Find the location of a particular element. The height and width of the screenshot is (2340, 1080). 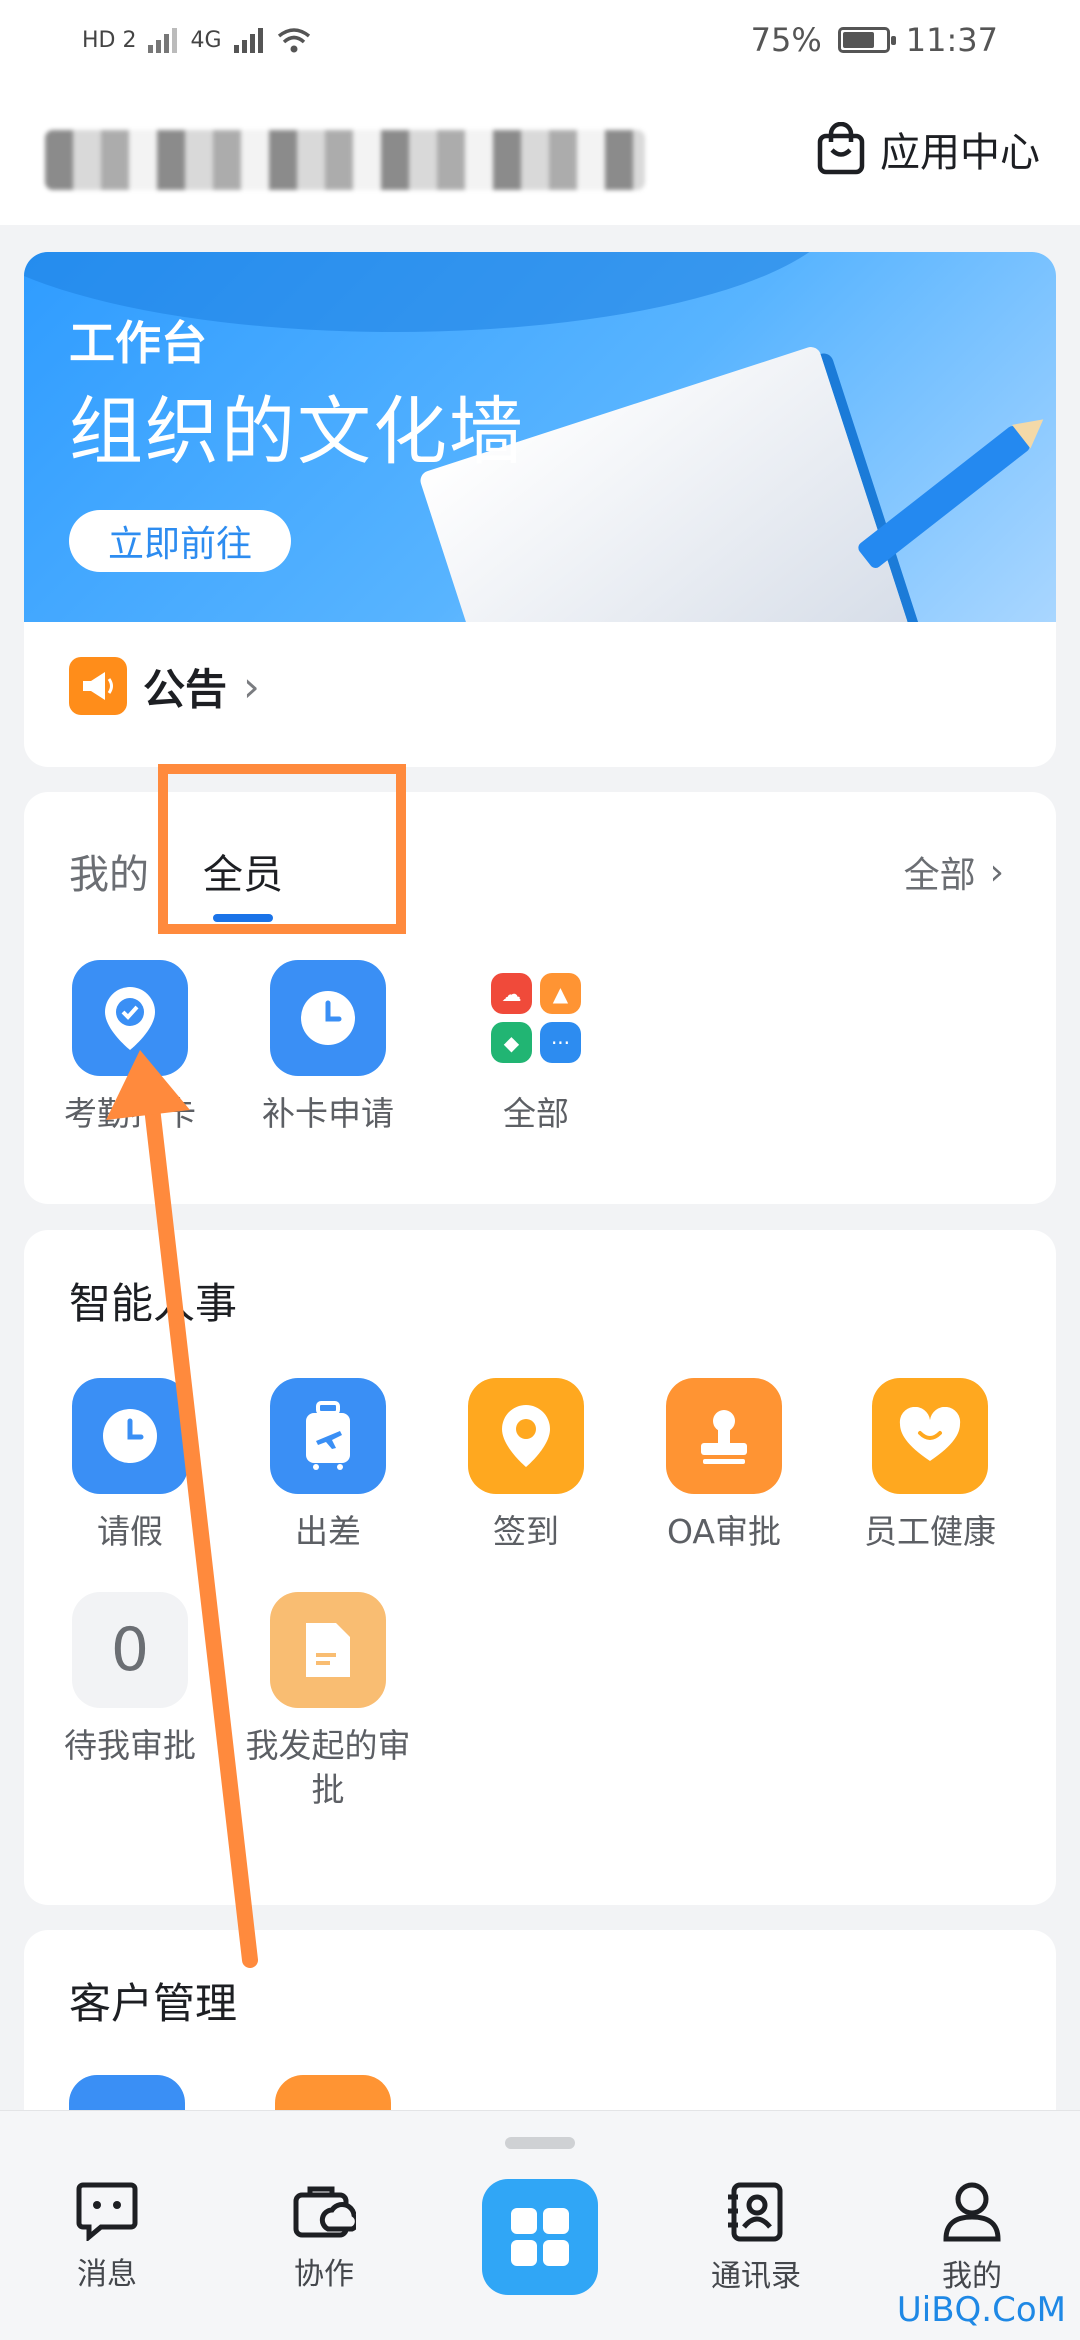

workbench-grid-icon is located at coordinates (540, 2237).